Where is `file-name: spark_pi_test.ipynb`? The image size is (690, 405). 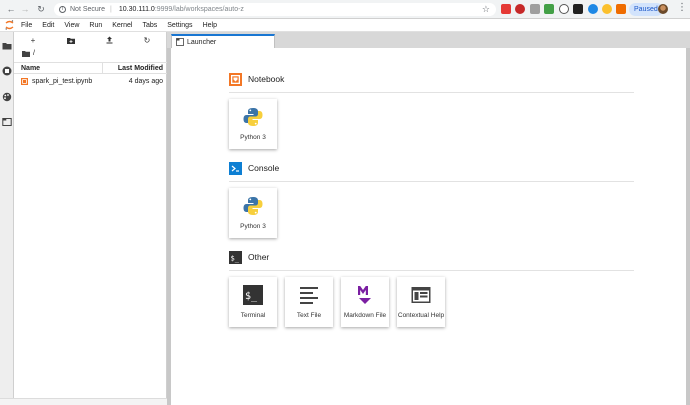
file-name: spark_pi_test.ipynb is located at coordinates (62, 81).